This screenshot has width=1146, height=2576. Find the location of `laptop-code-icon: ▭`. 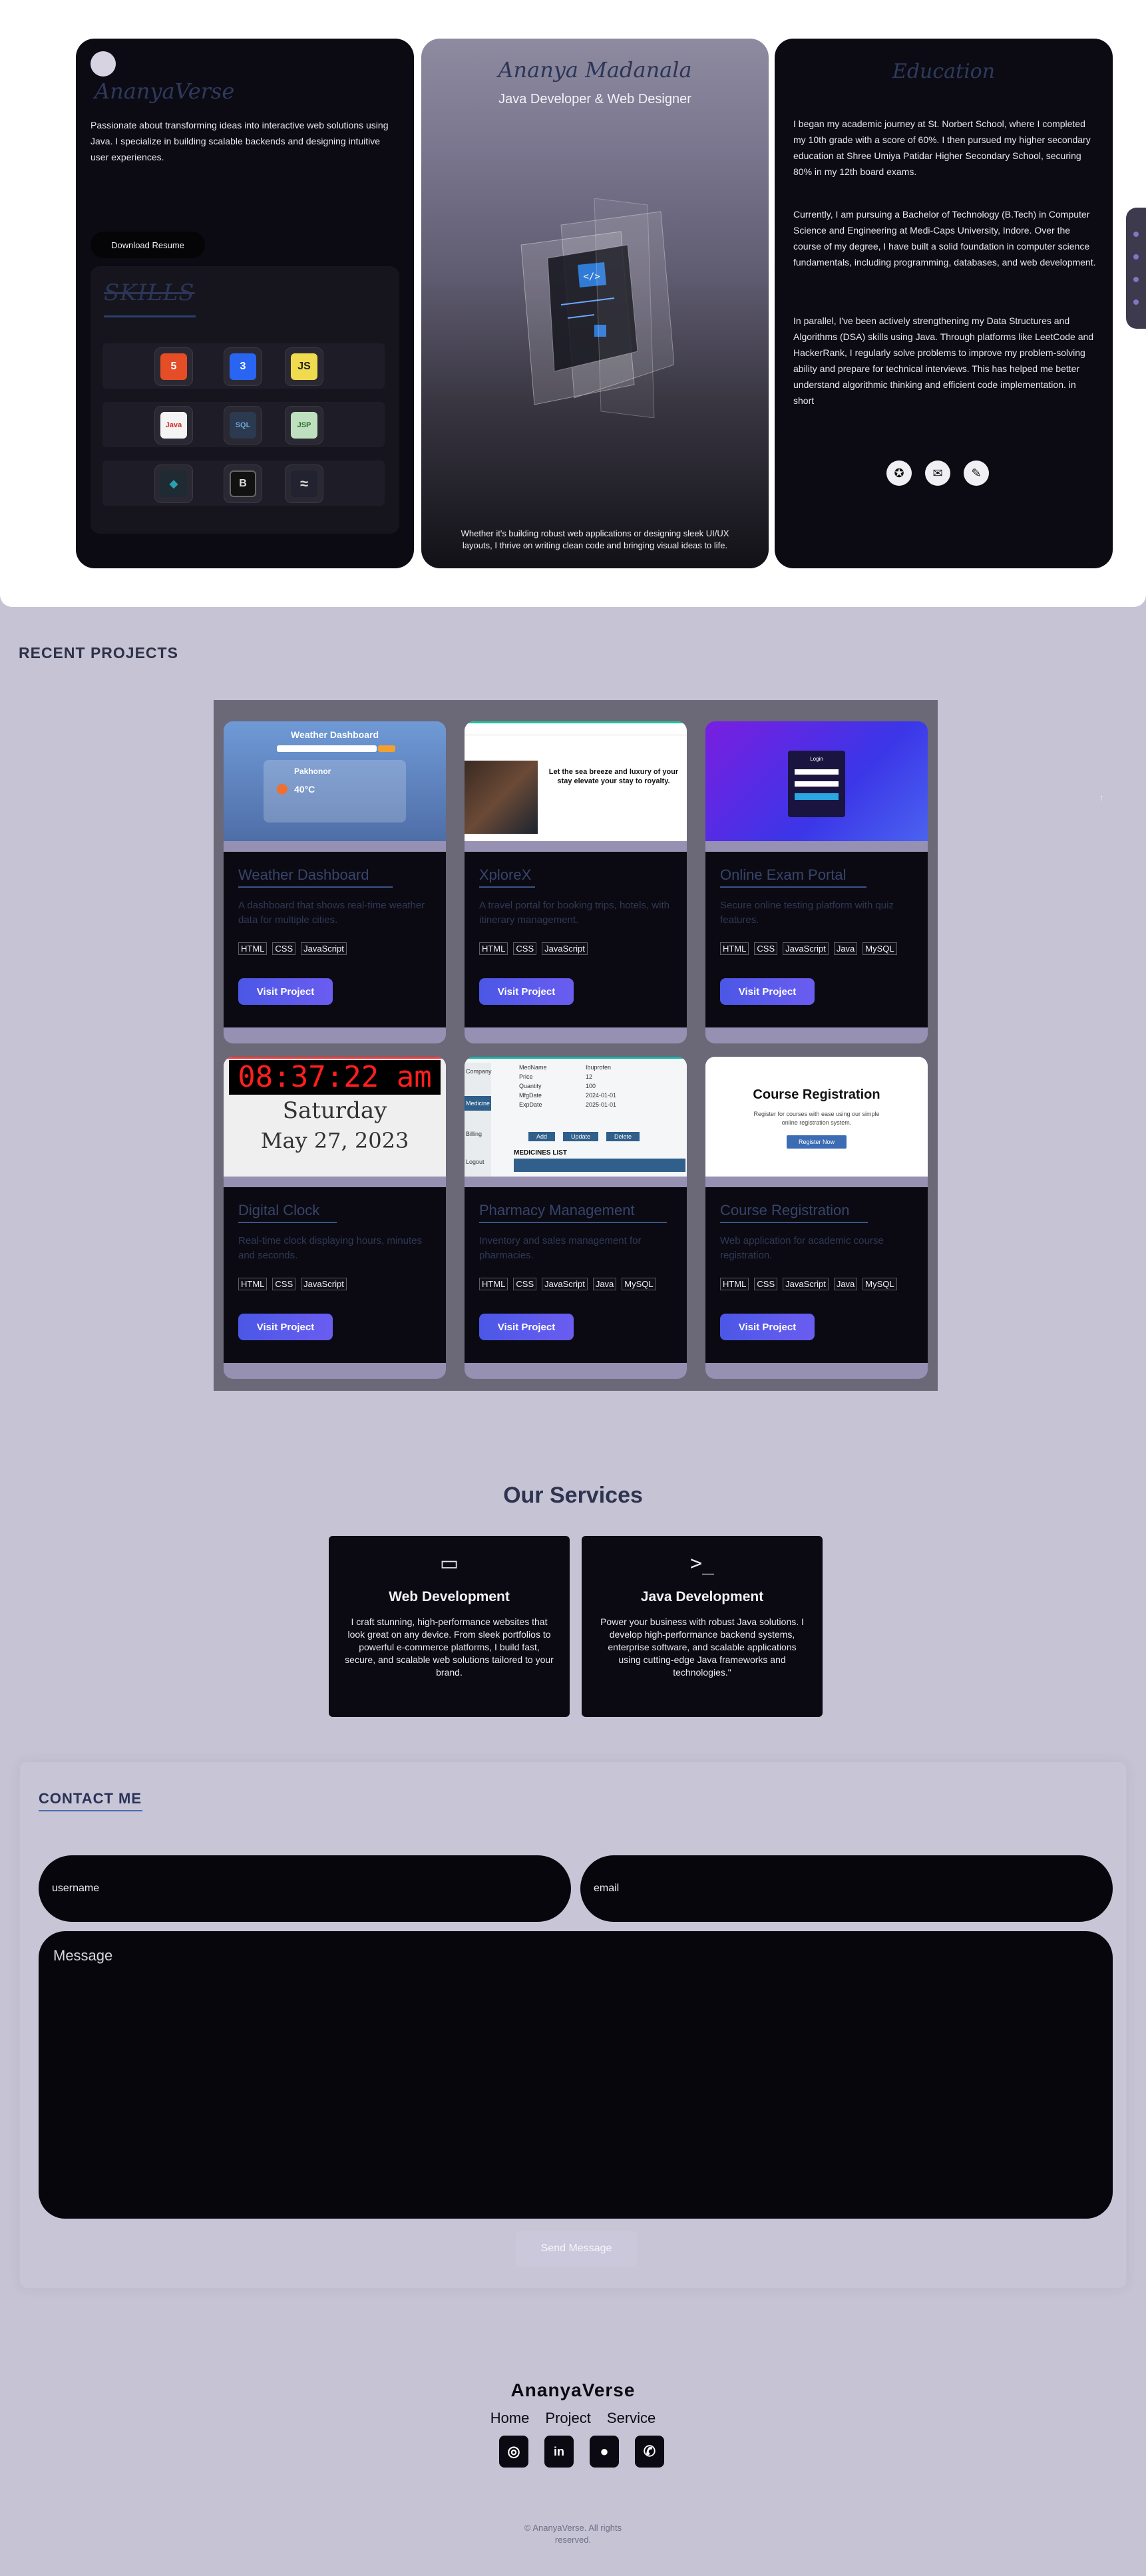

laptop-code-icon: ▭ is located at coordinates (449, 1564).